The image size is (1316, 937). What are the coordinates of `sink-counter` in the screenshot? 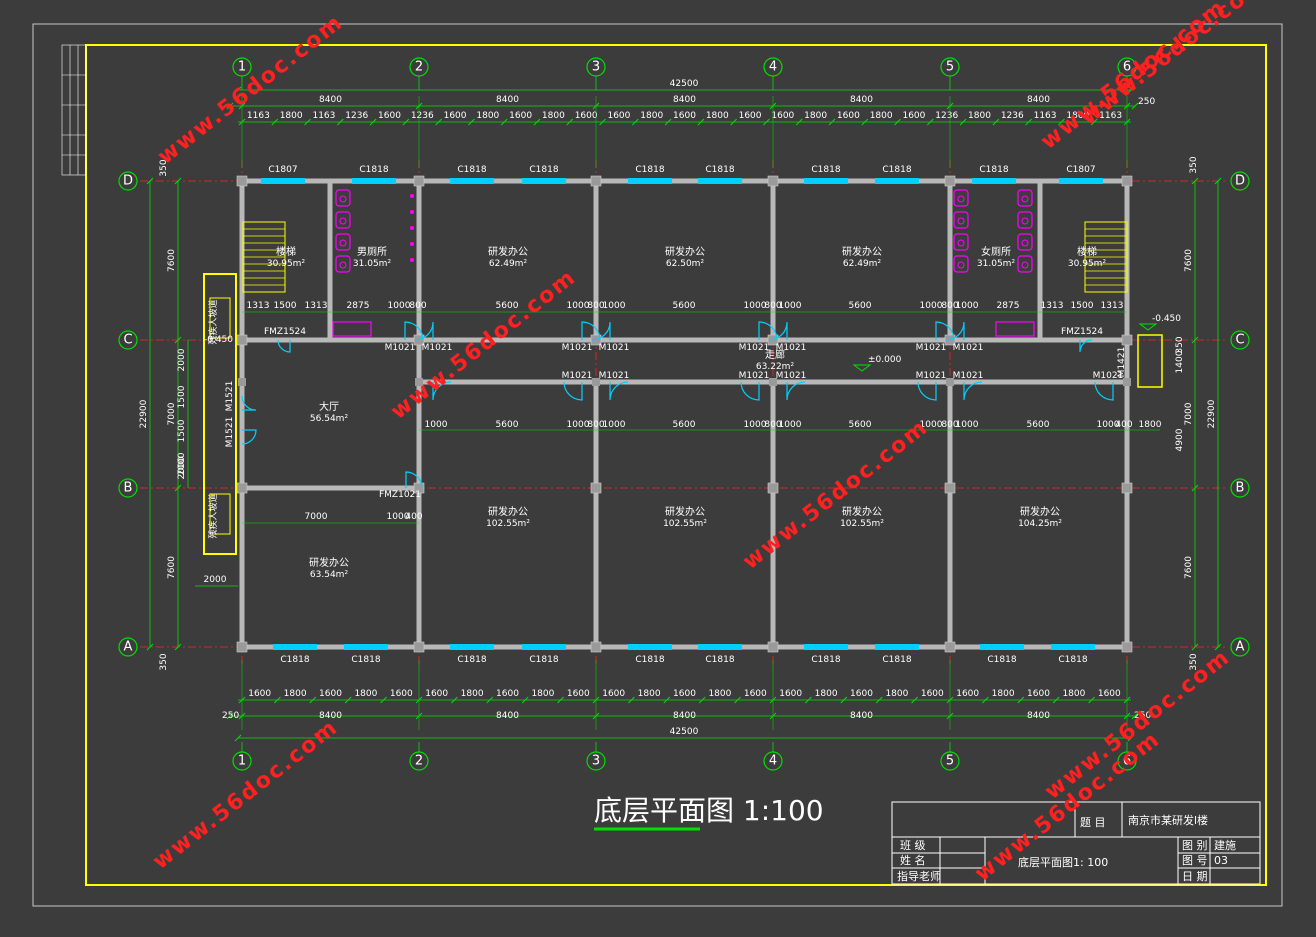 It's located at (1015, 329).